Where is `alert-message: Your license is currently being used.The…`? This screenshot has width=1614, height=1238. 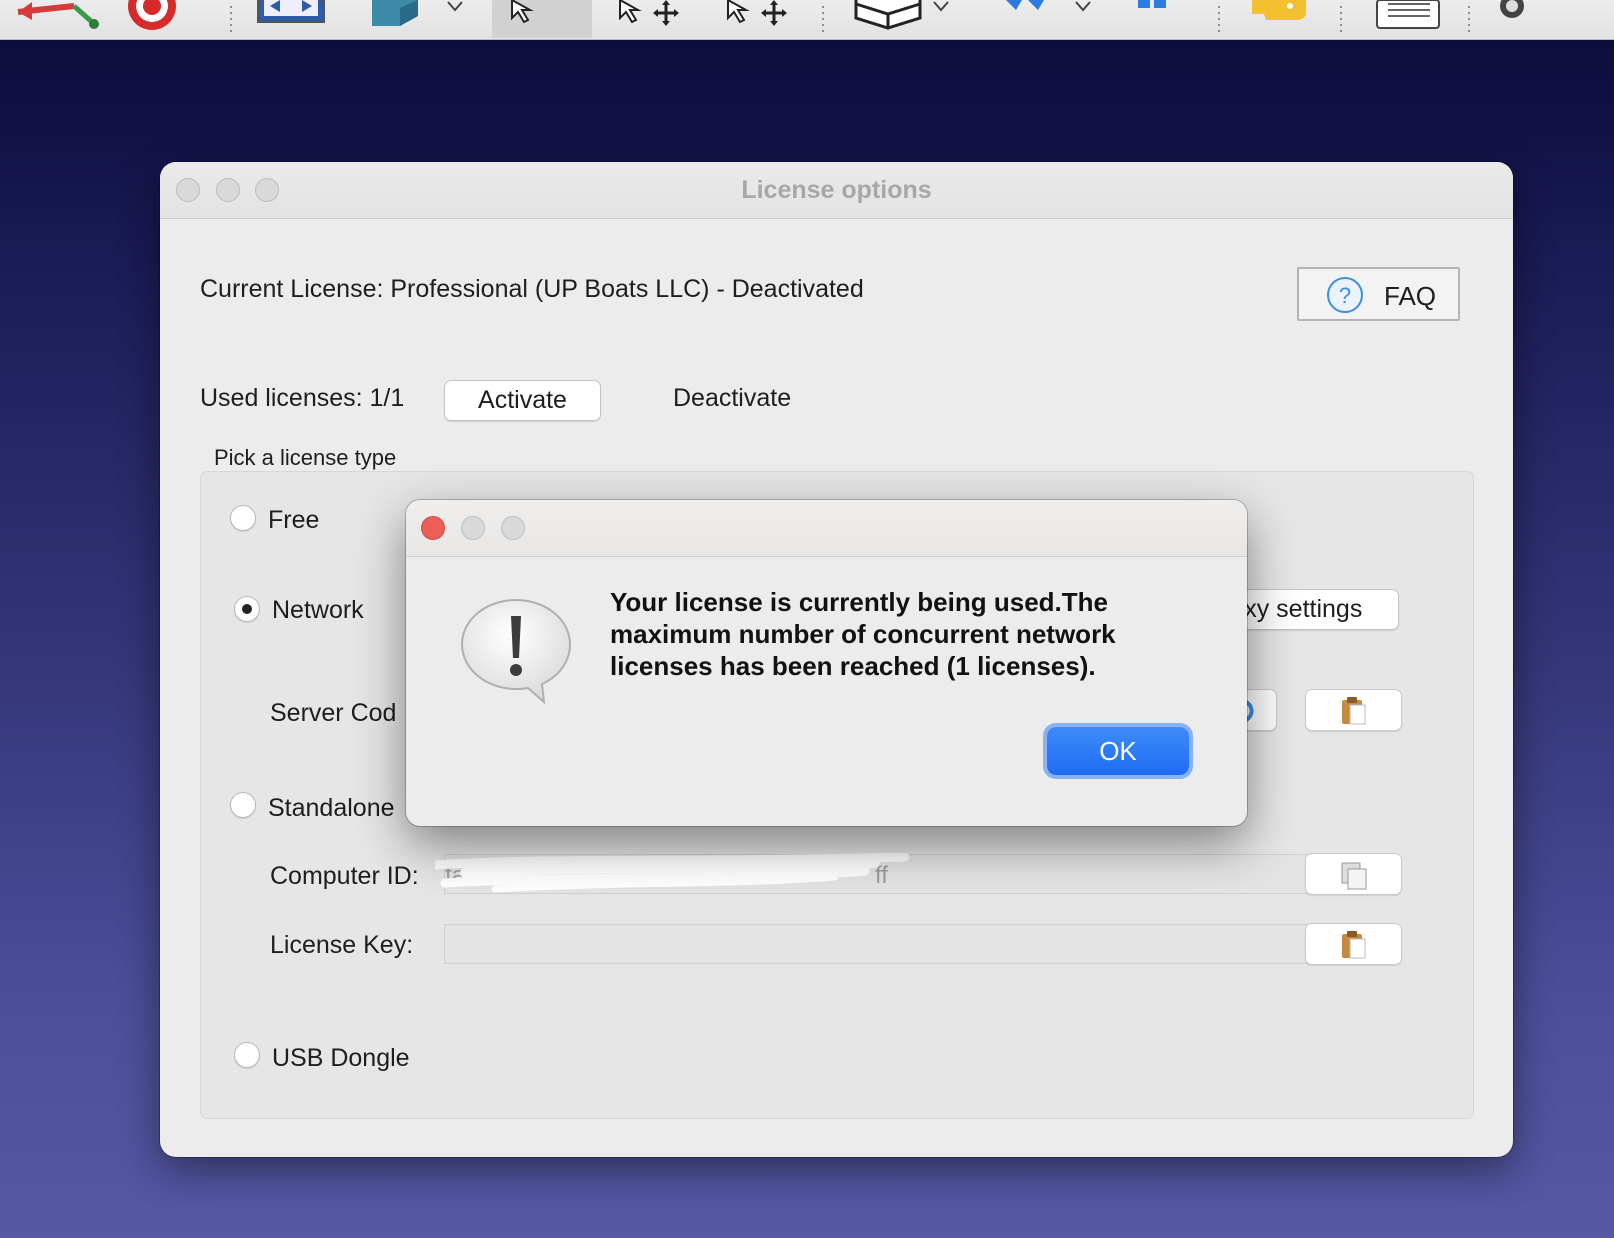
alert-message: Your license is currently being used.The… is located at coordinates (863, 634).